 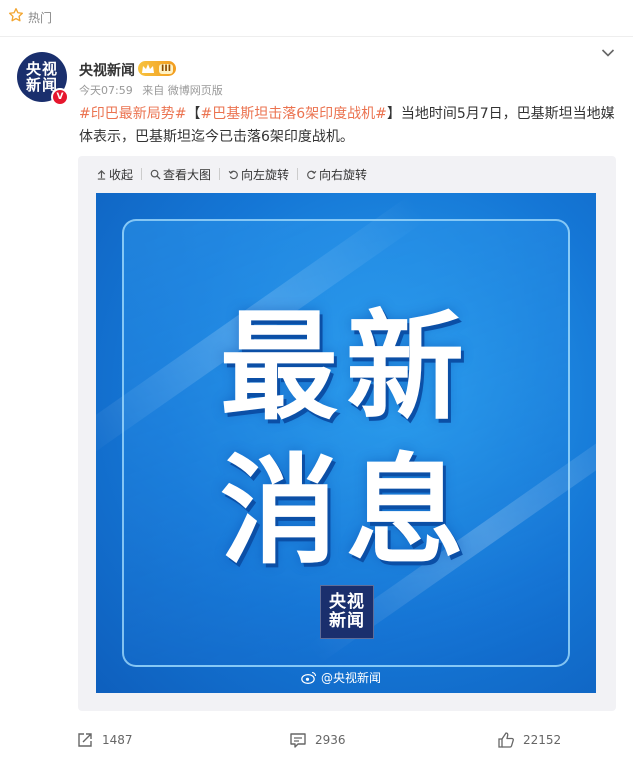 I want to click on member-level-badge: III, so click(x=157, y=68).